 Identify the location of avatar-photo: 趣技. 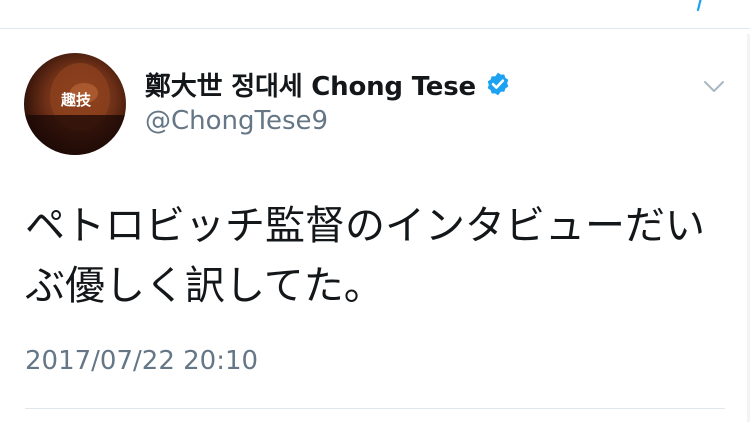
(75, 109).